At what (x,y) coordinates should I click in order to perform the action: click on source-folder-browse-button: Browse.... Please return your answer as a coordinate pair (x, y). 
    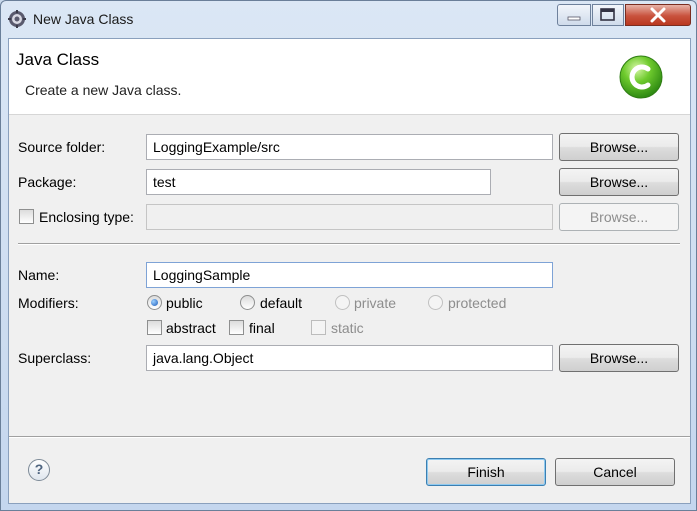
    Looking at the image, I should click on (619, 147).